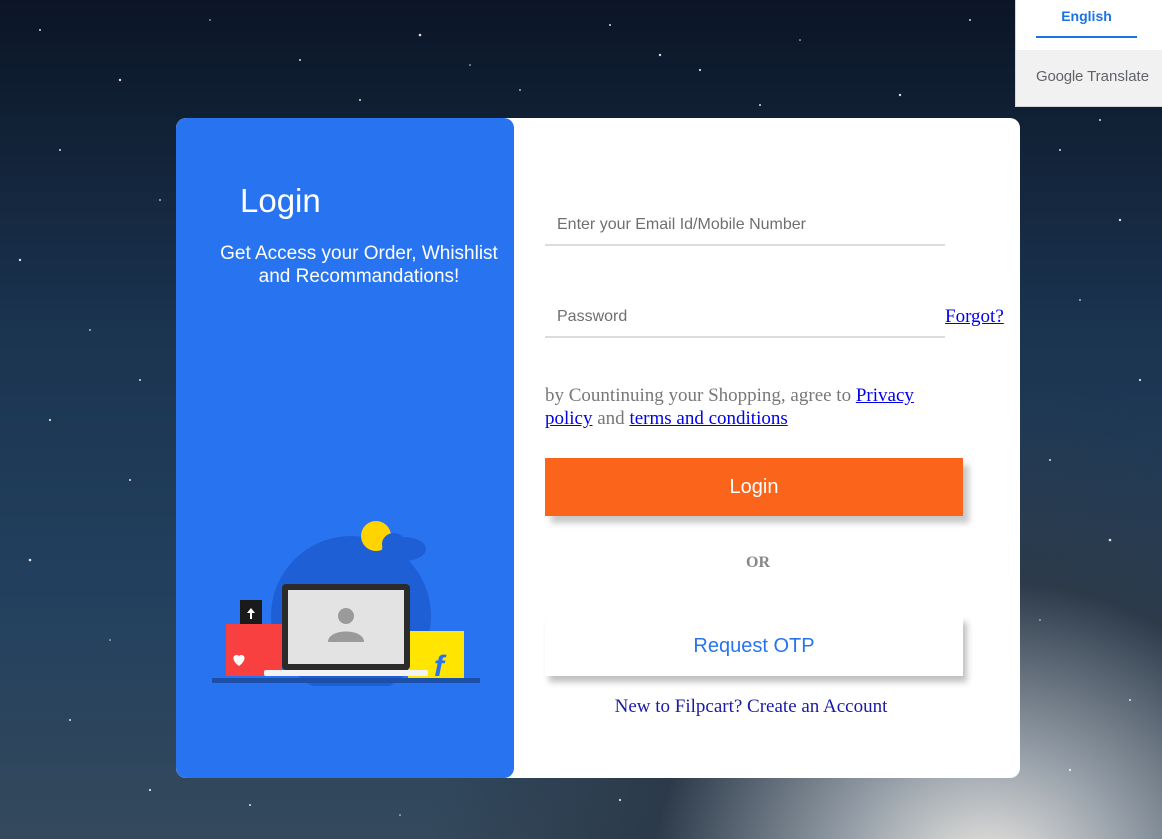  Describe the element at coordinates (758, 562) in the screenshot. I see `or-divider: OR` at that location.